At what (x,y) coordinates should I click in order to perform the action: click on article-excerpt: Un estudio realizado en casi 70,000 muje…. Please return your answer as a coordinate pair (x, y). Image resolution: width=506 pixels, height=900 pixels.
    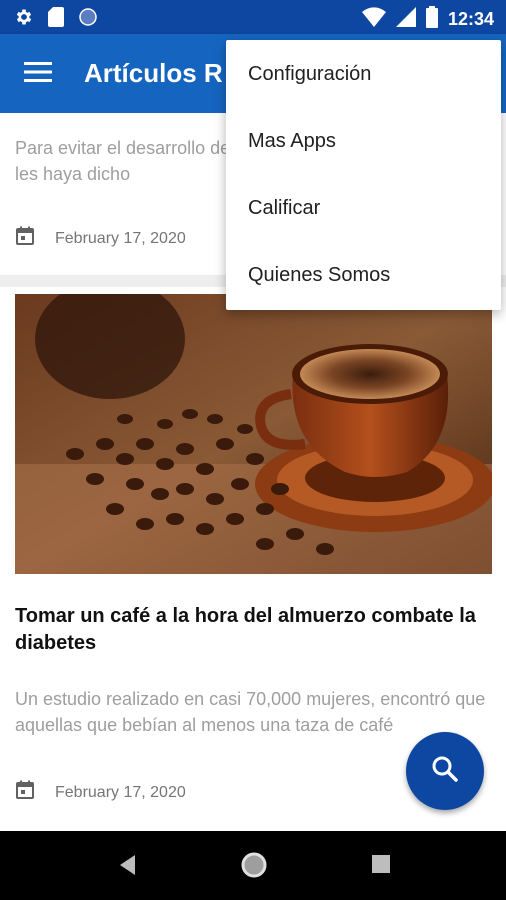
    Looking at the image, I should click on (250, 712).